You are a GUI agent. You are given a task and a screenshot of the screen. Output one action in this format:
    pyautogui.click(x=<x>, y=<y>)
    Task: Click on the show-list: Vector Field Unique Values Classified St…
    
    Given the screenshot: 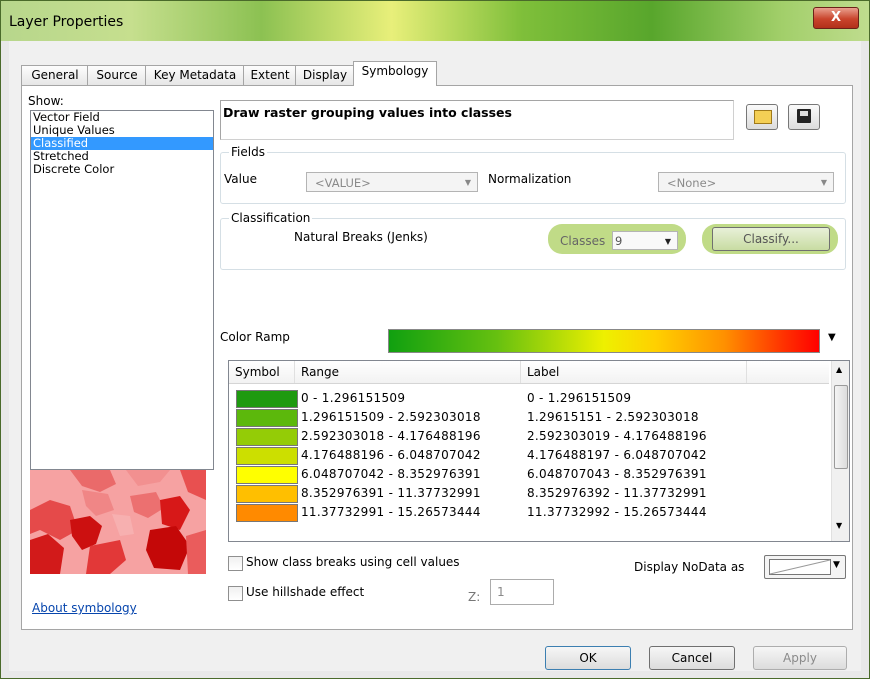 What is the action you would take?
    pyautogui.click(x=122, y=290)
    